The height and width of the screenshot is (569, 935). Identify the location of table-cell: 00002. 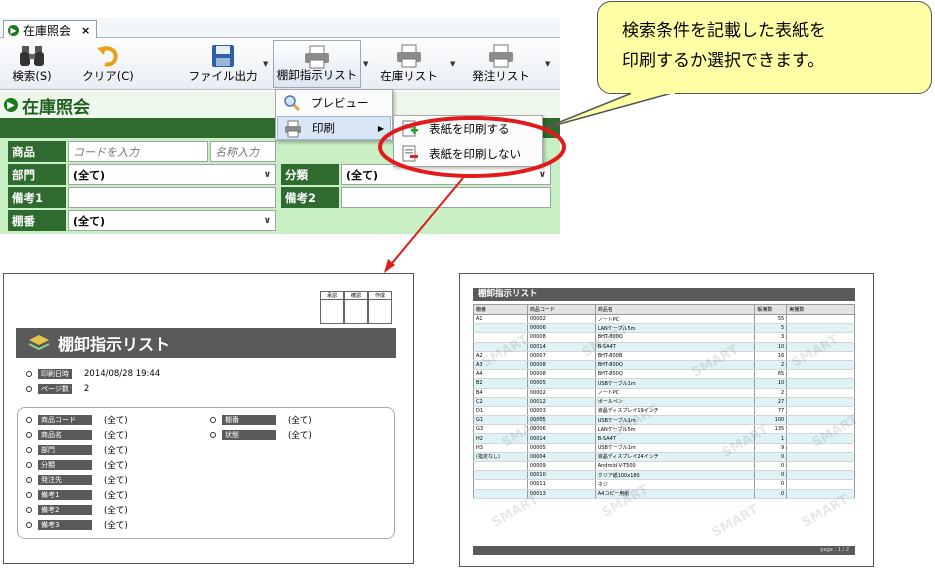
(561, 319).